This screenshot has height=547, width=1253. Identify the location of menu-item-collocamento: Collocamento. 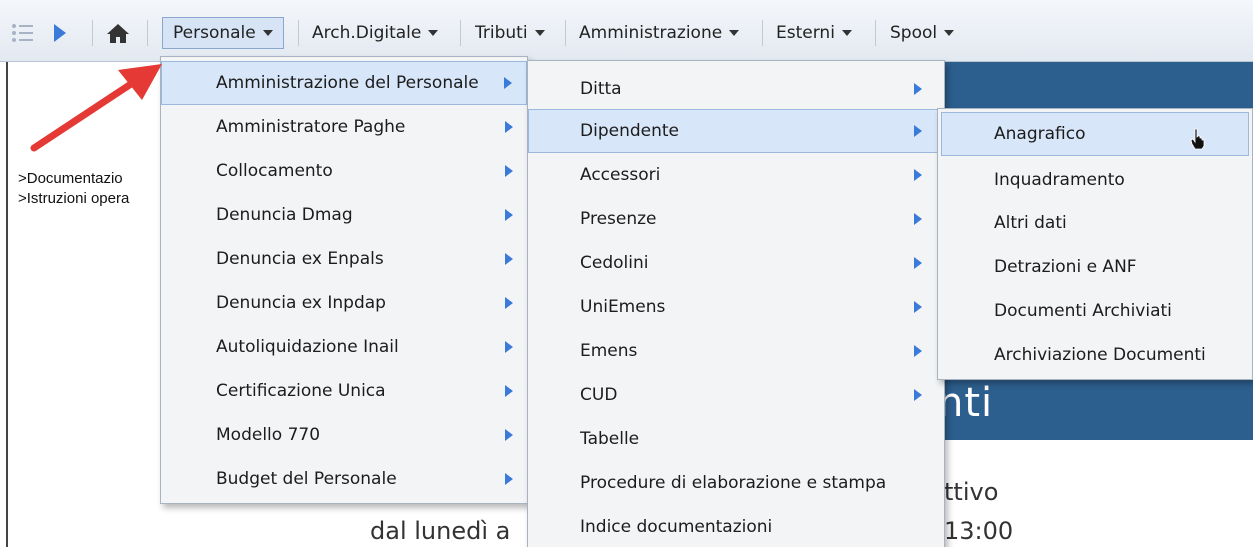
(344, 171).